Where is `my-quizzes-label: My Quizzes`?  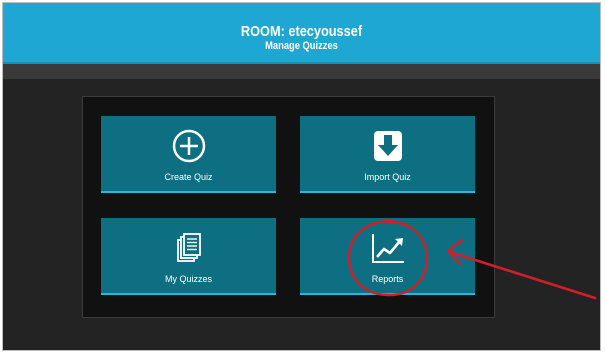 my-quizzes-label: My Quizzes is located at coordinates (188, 279).